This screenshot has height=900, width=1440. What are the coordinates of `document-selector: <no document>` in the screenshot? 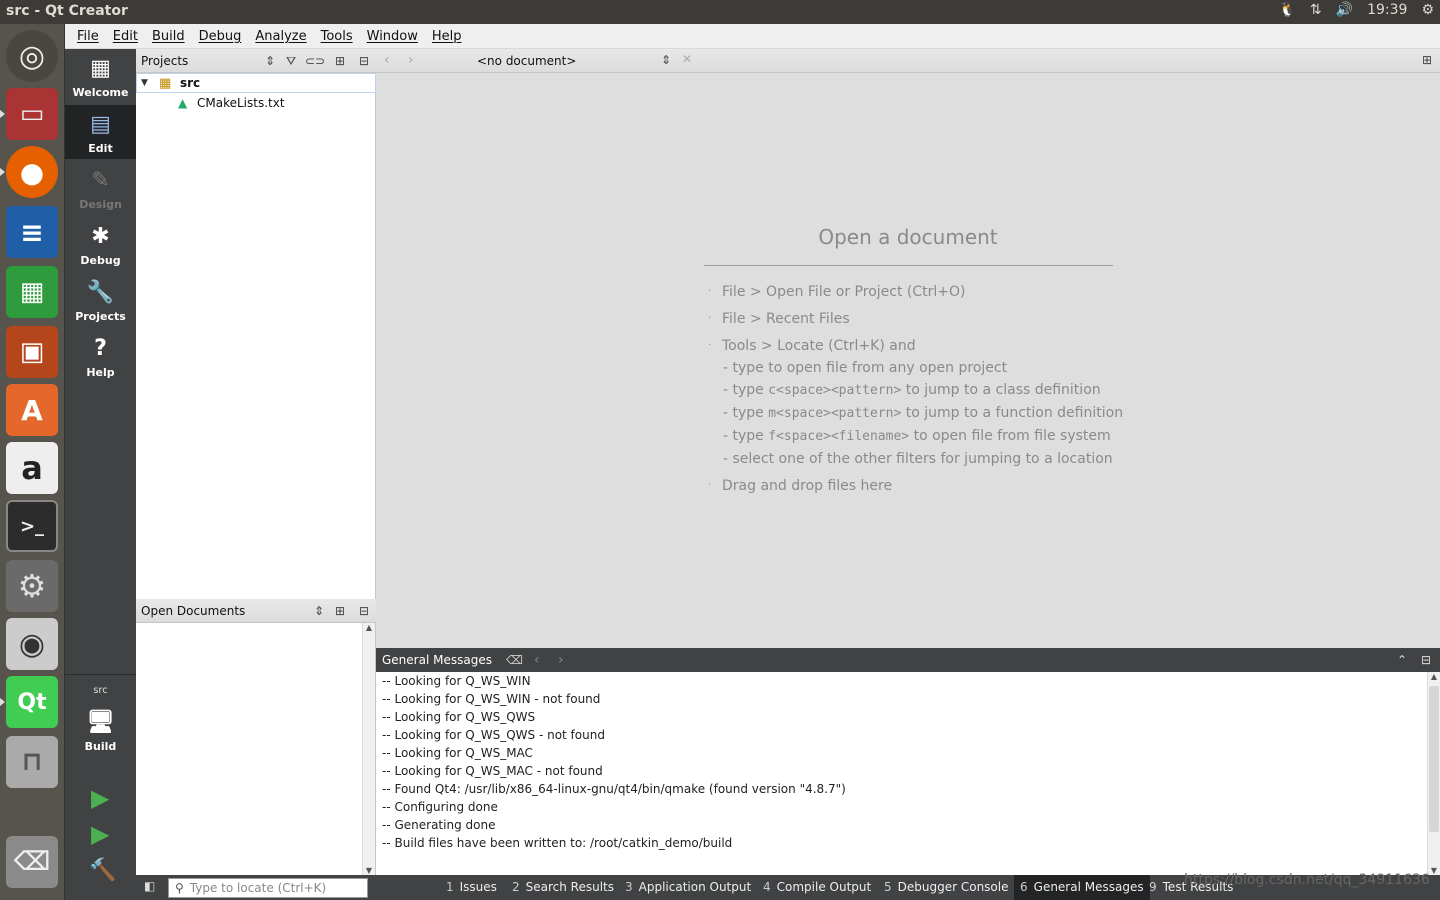 It's located at (526, 61).